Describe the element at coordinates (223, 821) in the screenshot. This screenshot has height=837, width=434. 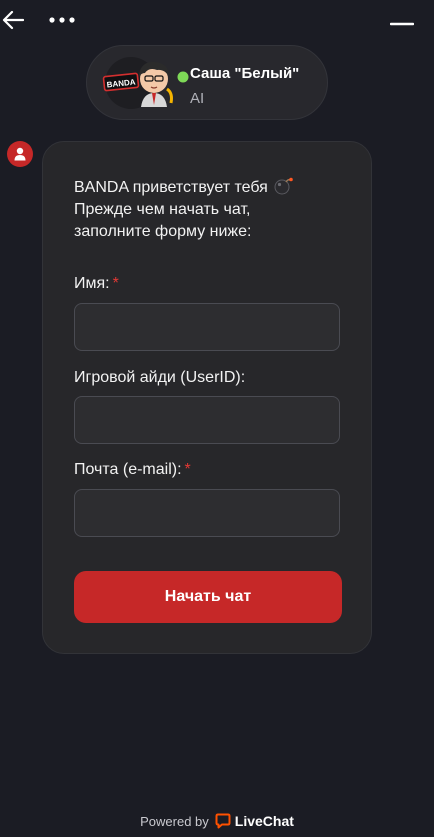
I see `livechat-logo-icon` at that location.